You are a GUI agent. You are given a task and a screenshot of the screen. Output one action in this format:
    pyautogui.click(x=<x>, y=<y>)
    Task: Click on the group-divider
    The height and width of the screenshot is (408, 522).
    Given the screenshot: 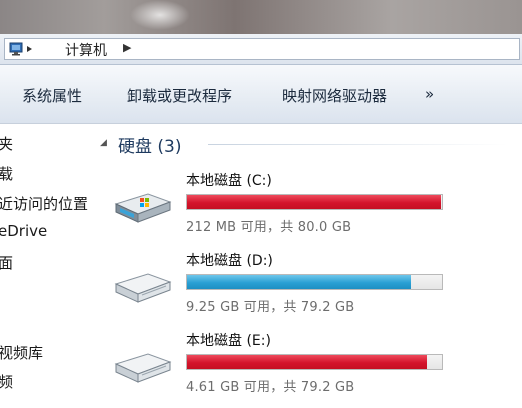 What is the action you would take?
    pyautogui.click(x=358, y=144)
    